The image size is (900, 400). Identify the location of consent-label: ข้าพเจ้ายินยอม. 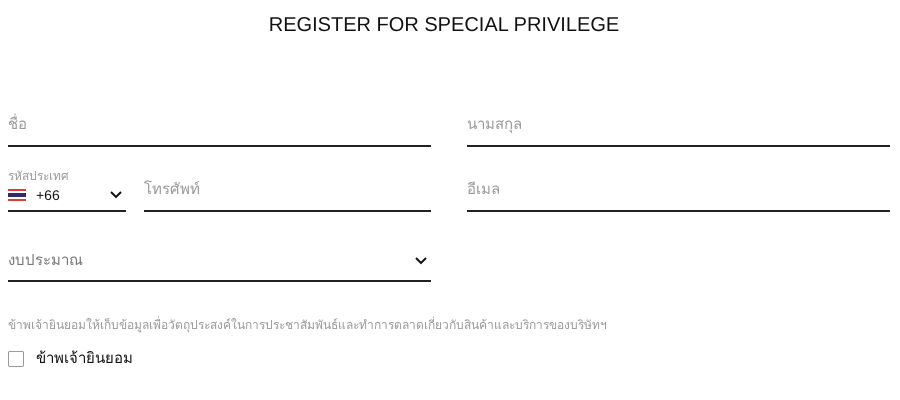
(84, 359).